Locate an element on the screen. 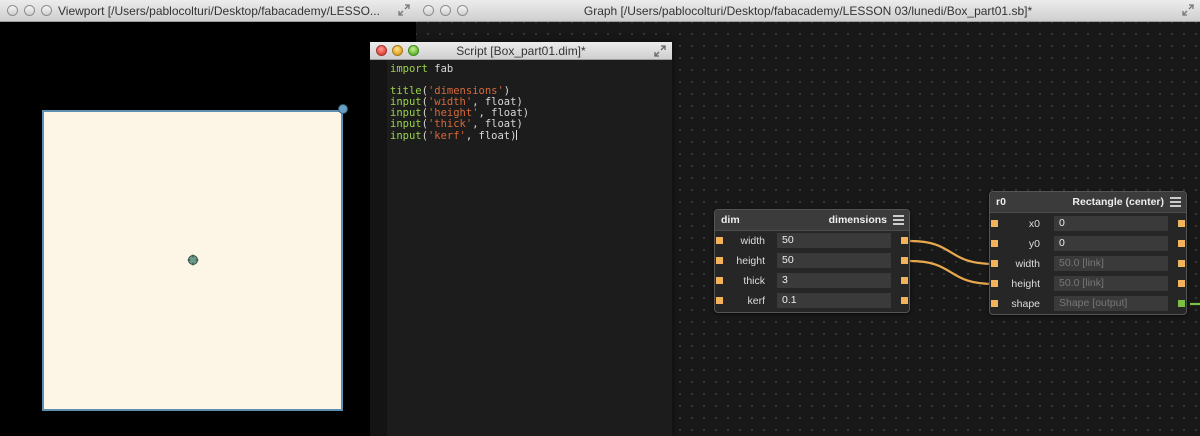 This screenshot has height=436, width=1200. node-row-x0: x0 0 is located at coordinates (1088, 224).